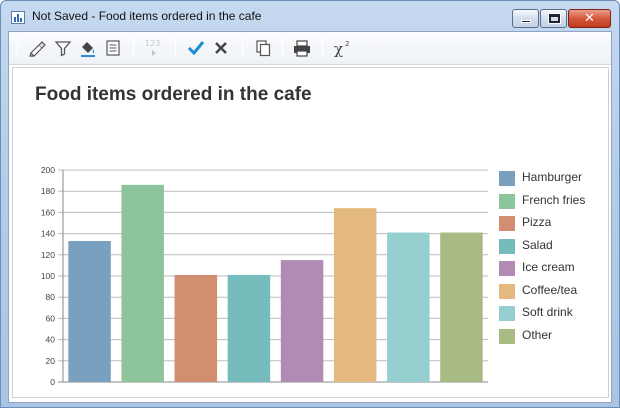 The width and height of the screenshot is (620, 408). What do you see at coordinates (547, 312) in the screenshot?
I see `legend-label: Soft drink` at bounding box center [547, 312].